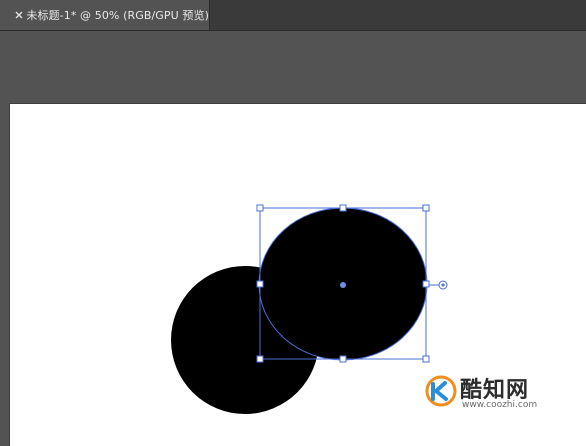 The width and height of the screenshot is (586, 446). What do you see at coordinates (343, 359) in the screenshot?
I see `handle-bottom-center` at bounding box center [343, 359].